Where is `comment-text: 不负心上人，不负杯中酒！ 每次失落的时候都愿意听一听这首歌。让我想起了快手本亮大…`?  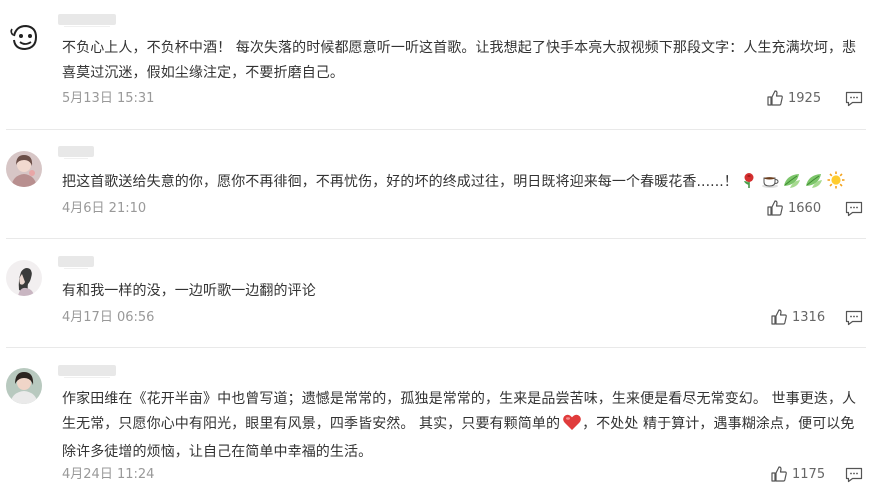 comment-text: 不负心上人，不负杯中酒！ 每次失落的时候都愿意听一听这首歌。让我想起了快手本亮大… is located at coordinates (459, 60).